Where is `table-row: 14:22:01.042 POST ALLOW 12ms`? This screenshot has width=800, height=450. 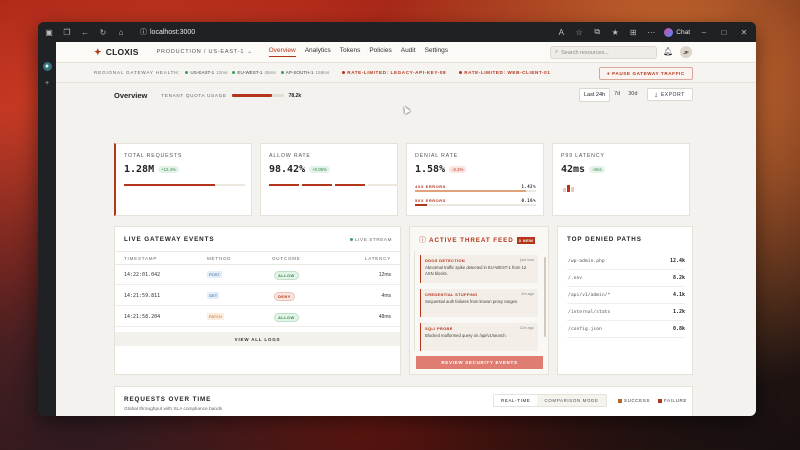
table-row: 14:22:01.042 POST ALLOW 12ms is located at coordinates (257, 275).